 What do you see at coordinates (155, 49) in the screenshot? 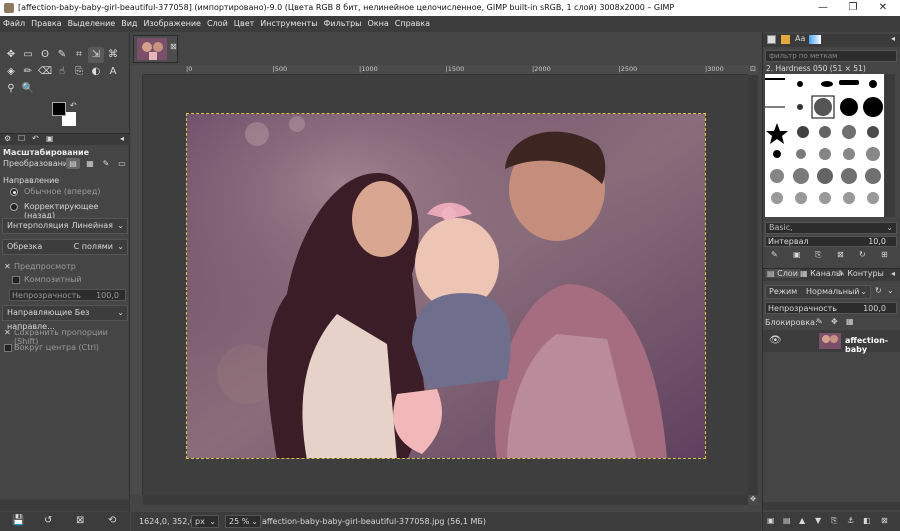
I see `image-tab: ⊠` at bounding box center [155, 49].